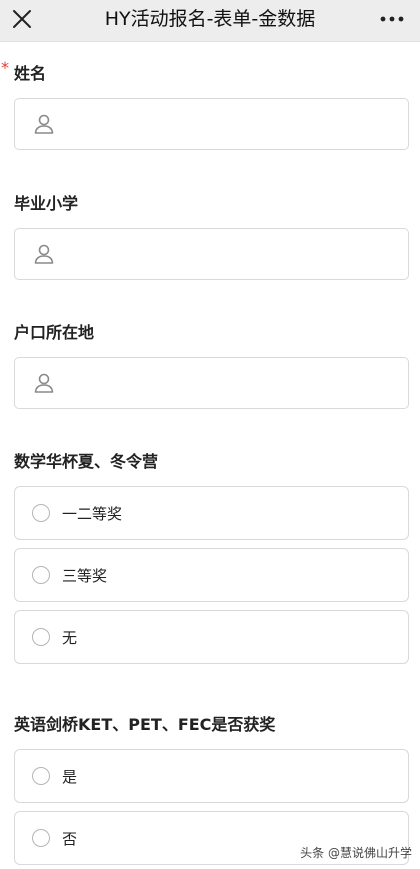 This screenshot has height=869, width=420. Describe the element at coordinates (211, 254) in the screenshot. I see `primary-school-input` at that location.